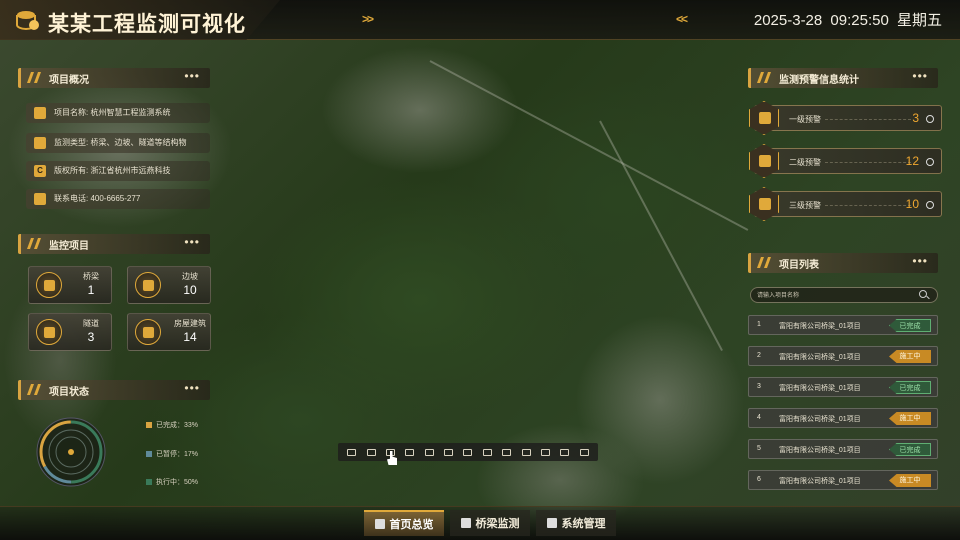  What do you see at coordinates (843, 387) in the screenshot?
I see `project-row: 3 富阳有限公司桥梁_01项目 已完成` at bounding box center [843, 387].